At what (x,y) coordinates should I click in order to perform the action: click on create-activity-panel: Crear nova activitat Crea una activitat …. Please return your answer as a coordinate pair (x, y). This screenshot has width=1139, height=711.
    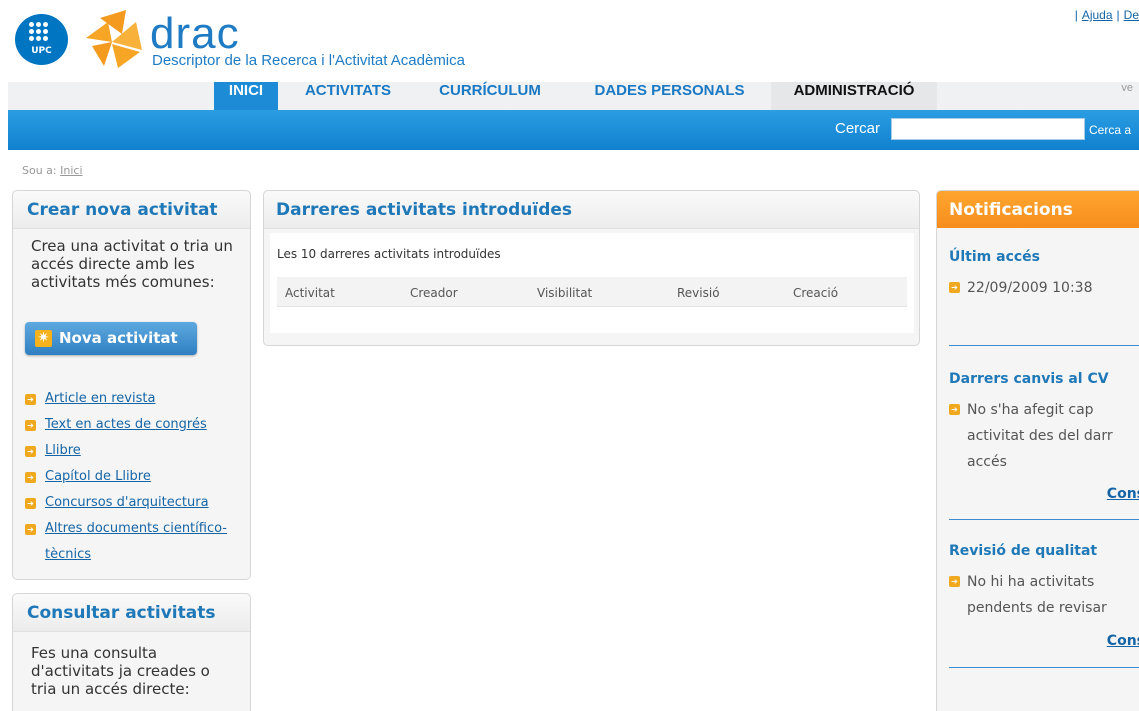
    Looking at the image, I should click on (131, 385).